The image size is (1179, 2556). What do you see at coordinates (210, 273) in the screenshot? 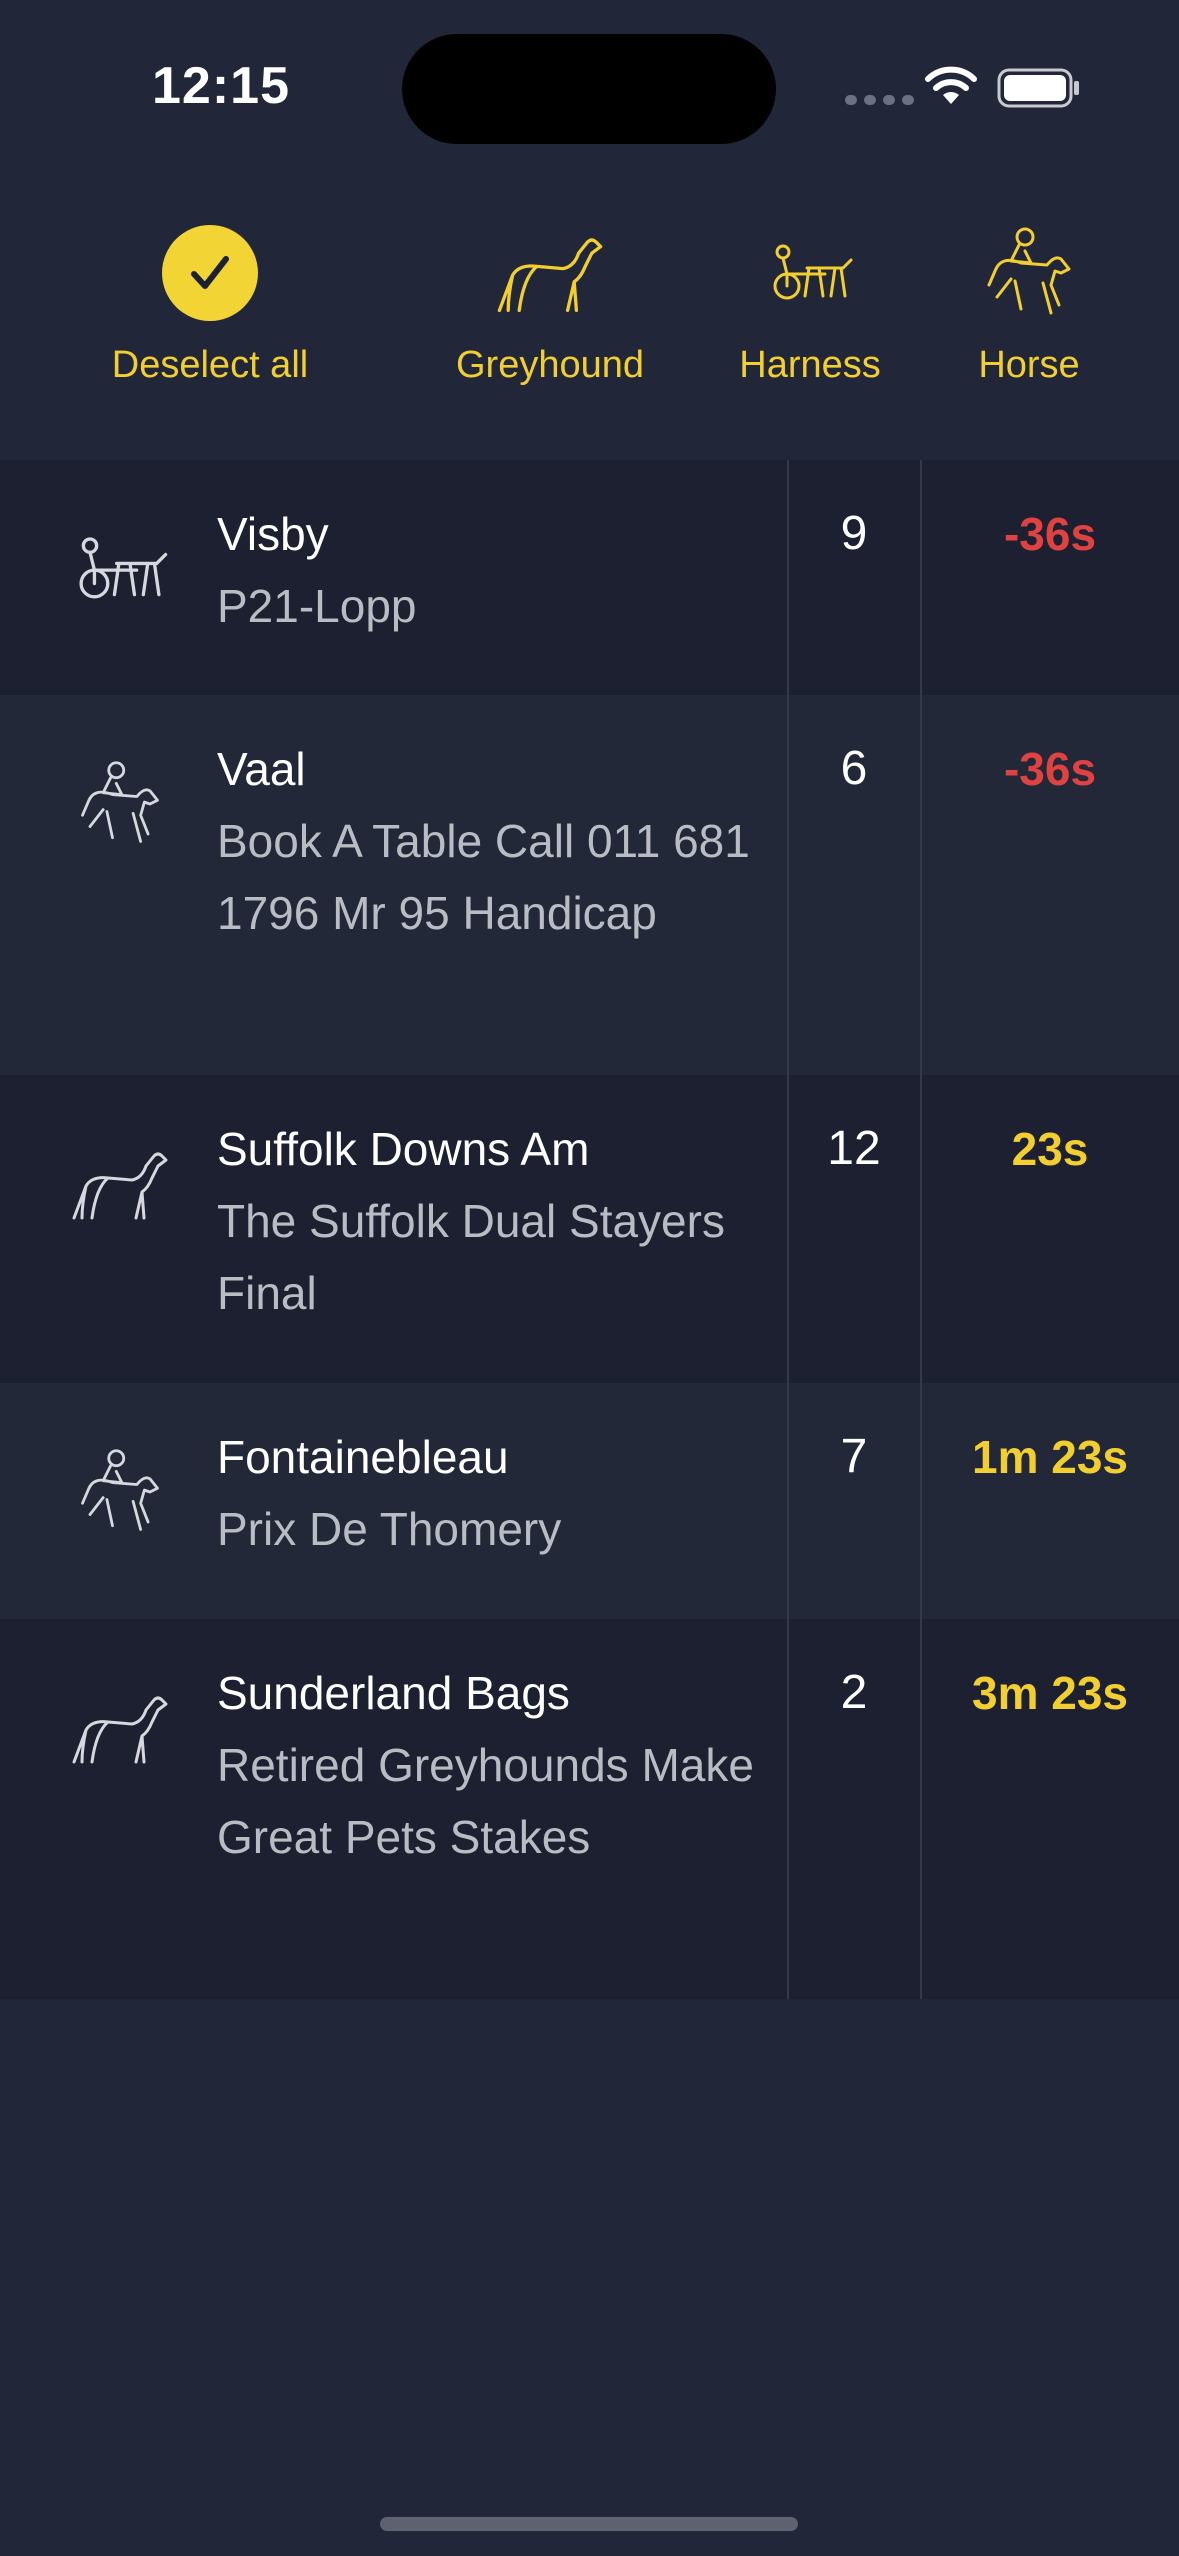
I see `check-circle-icon` at bounding box center [210, 273].